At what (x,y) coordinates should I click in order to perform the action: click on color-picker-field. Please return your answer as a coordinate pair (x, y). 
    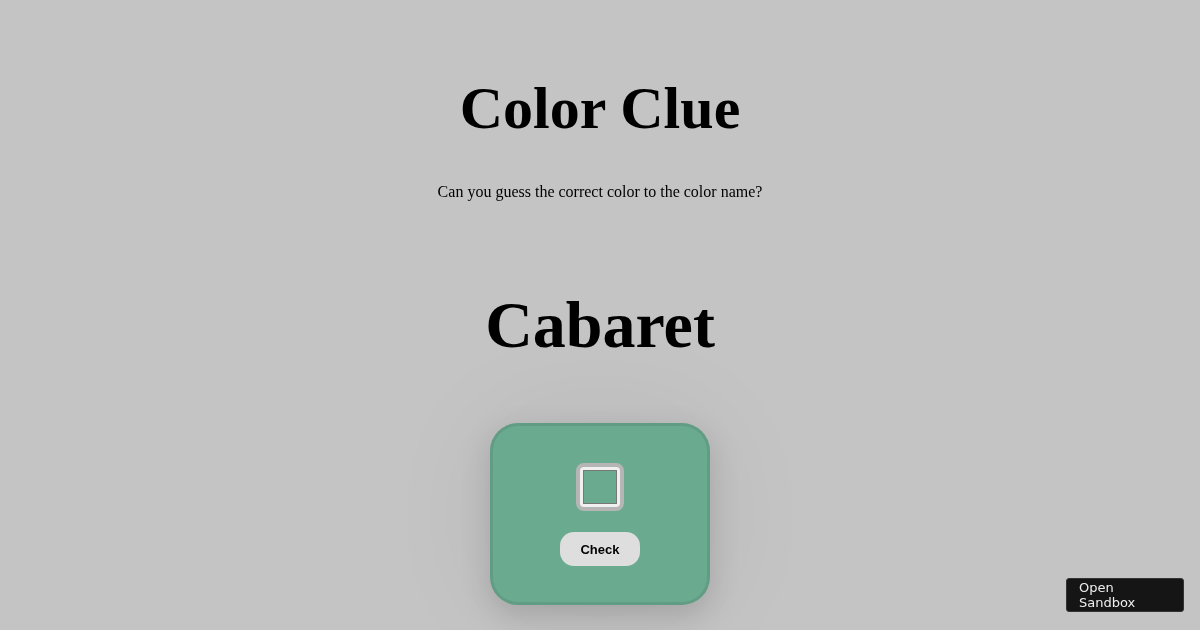
    Looking at the image, I should click on (600, 487).